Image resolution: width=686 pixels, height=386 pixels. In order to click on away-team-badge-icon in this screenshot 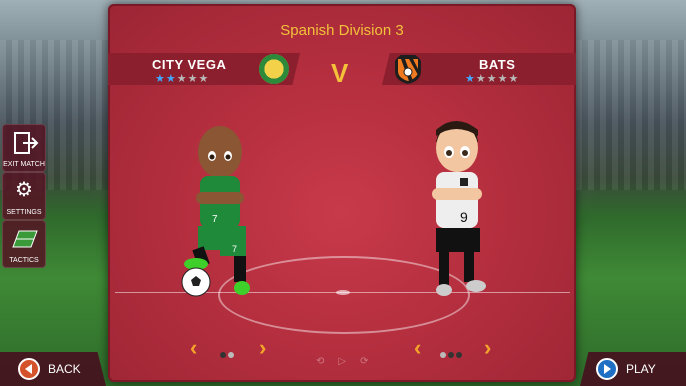, I will do `click(408, 69)`.